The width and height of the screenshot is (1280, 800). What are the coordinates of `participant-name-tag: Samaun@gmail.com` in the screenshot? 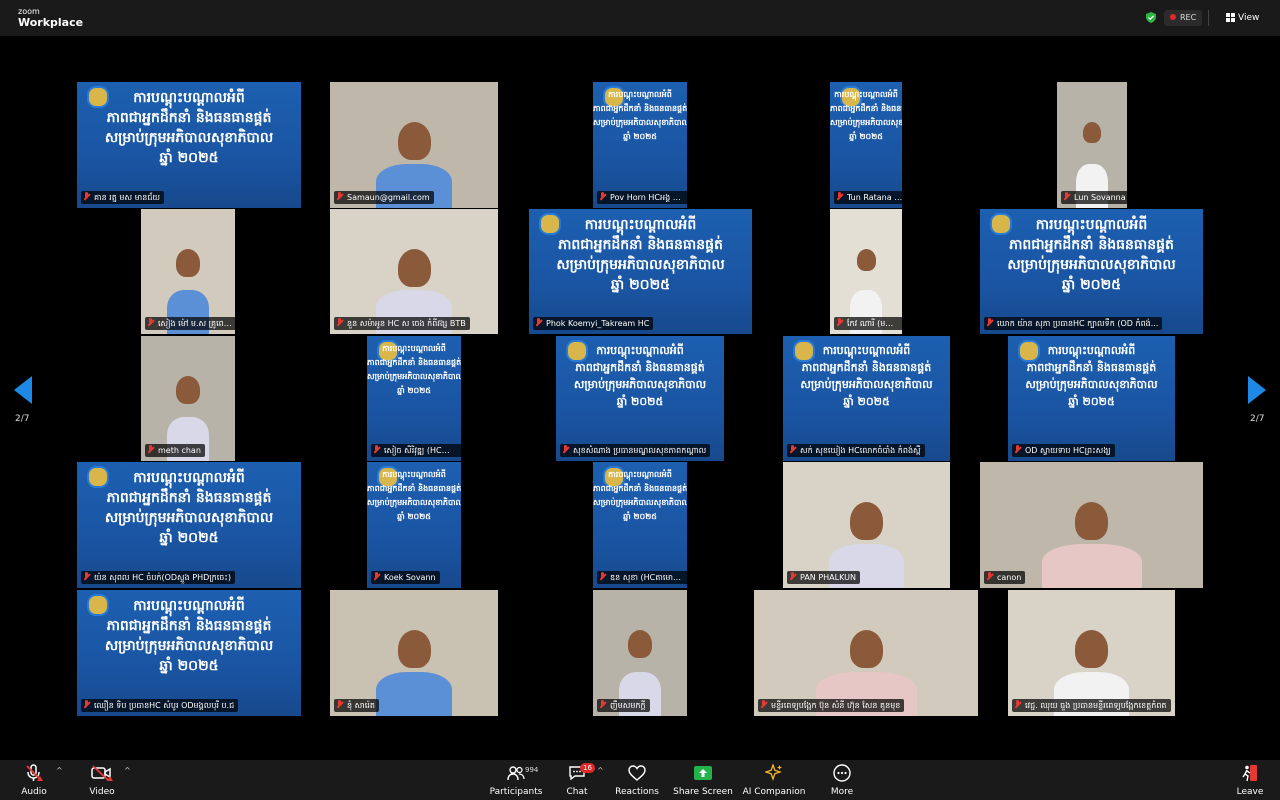 It's located at (384, 197).